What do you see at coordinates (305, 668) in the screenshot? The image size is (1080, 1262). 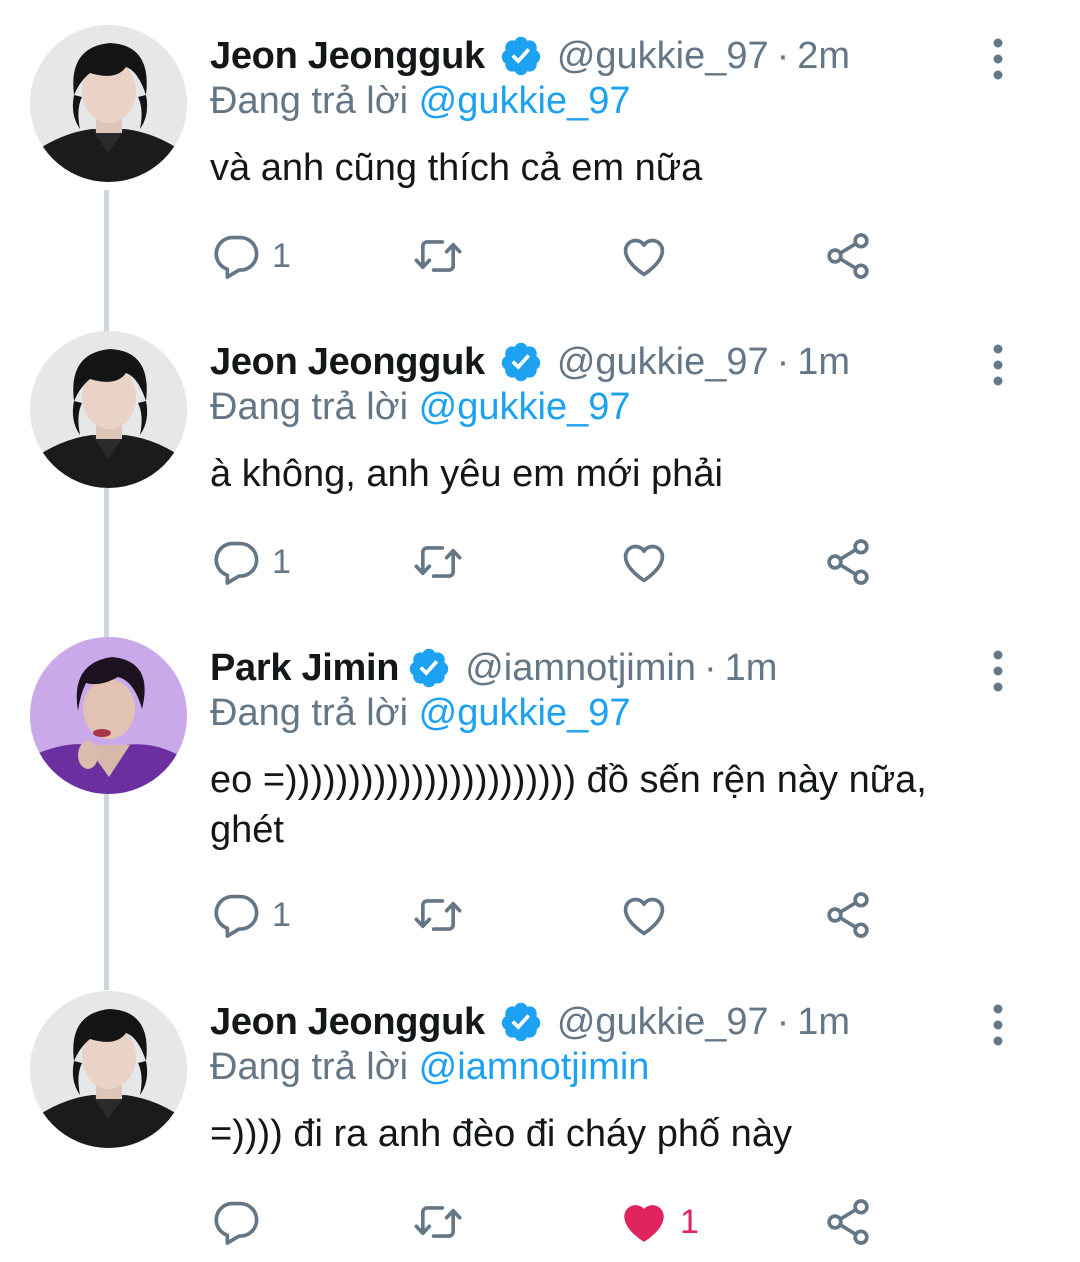 I see `display-name: Park Jimin` at bounding box center [305, 668].